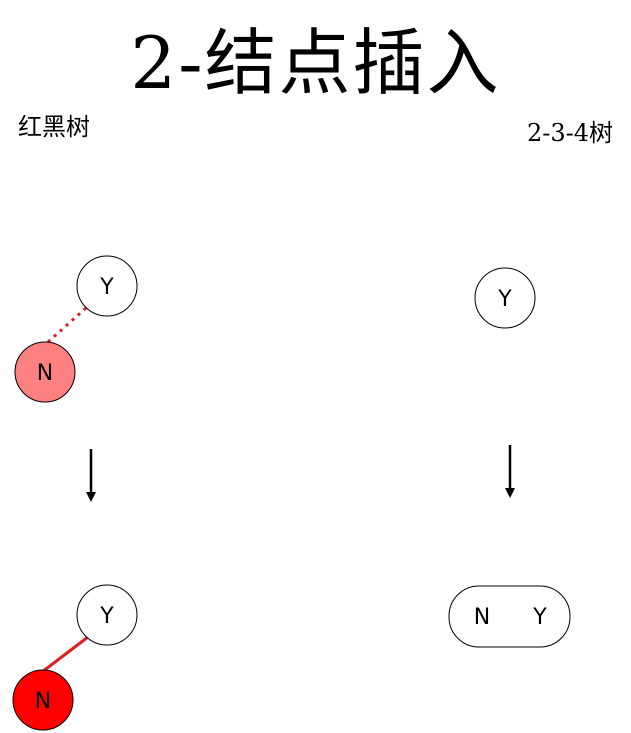 This screenshot has height=733, width=631. I want to click on rb-after-parent-node: Y, so click(107, 615).